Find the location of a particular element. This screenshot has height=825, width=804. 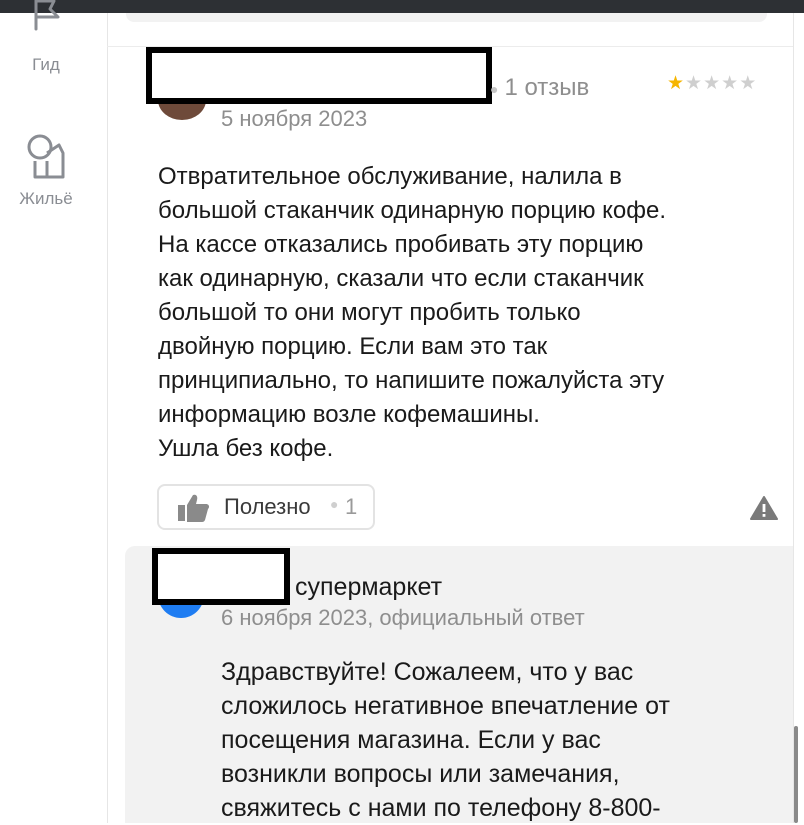

redacted-author-name is located at coordinates (319, 75).